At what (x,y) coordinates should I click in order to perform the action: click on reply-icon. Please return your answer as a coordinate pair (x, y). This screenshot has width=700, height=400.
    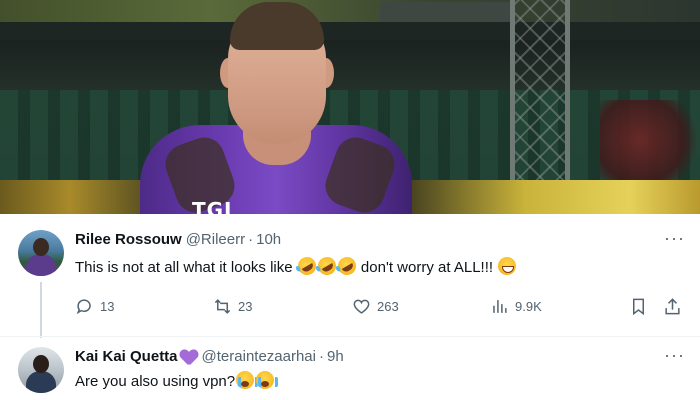
    Looking at the image, I should click on (83, 306).